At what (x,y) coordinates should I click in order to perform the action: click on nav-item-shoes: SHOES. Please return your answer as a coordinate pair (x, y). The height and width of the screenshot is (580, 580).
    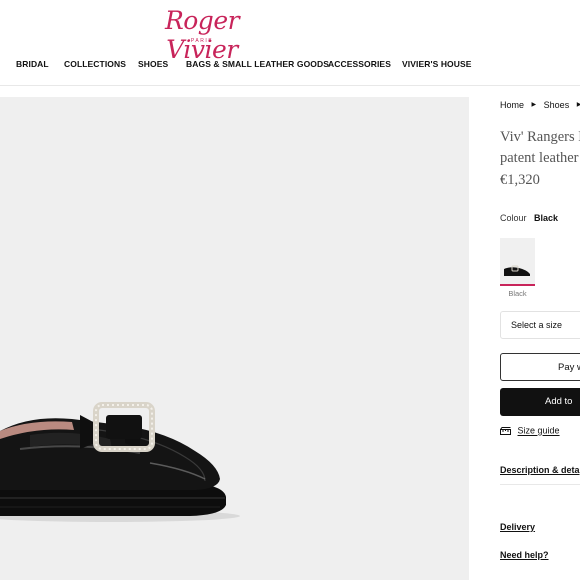
    Looking at the image, I should click on (153, 64).